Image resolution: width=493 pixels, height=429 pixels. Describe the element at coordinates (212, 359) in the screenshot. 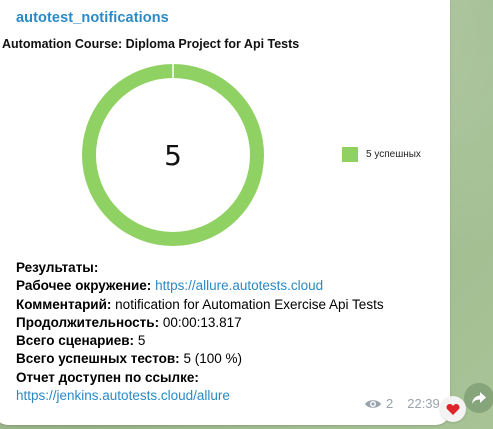

I see `passed-value: 5 (100 %)` at that location.